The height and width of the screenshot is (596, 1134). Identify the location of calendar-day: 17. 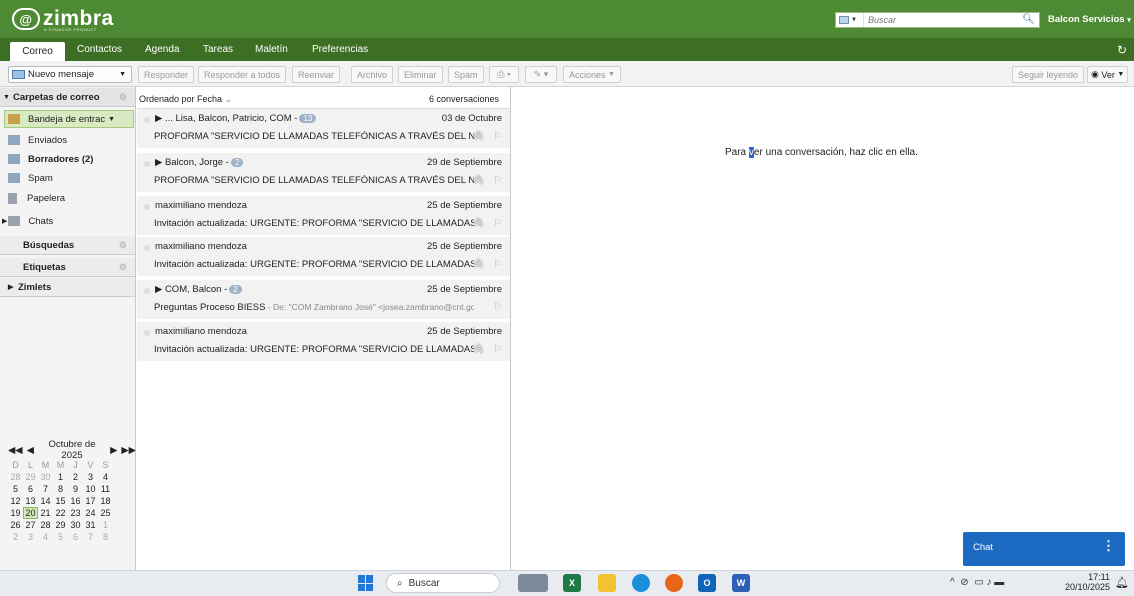
(90, 501).